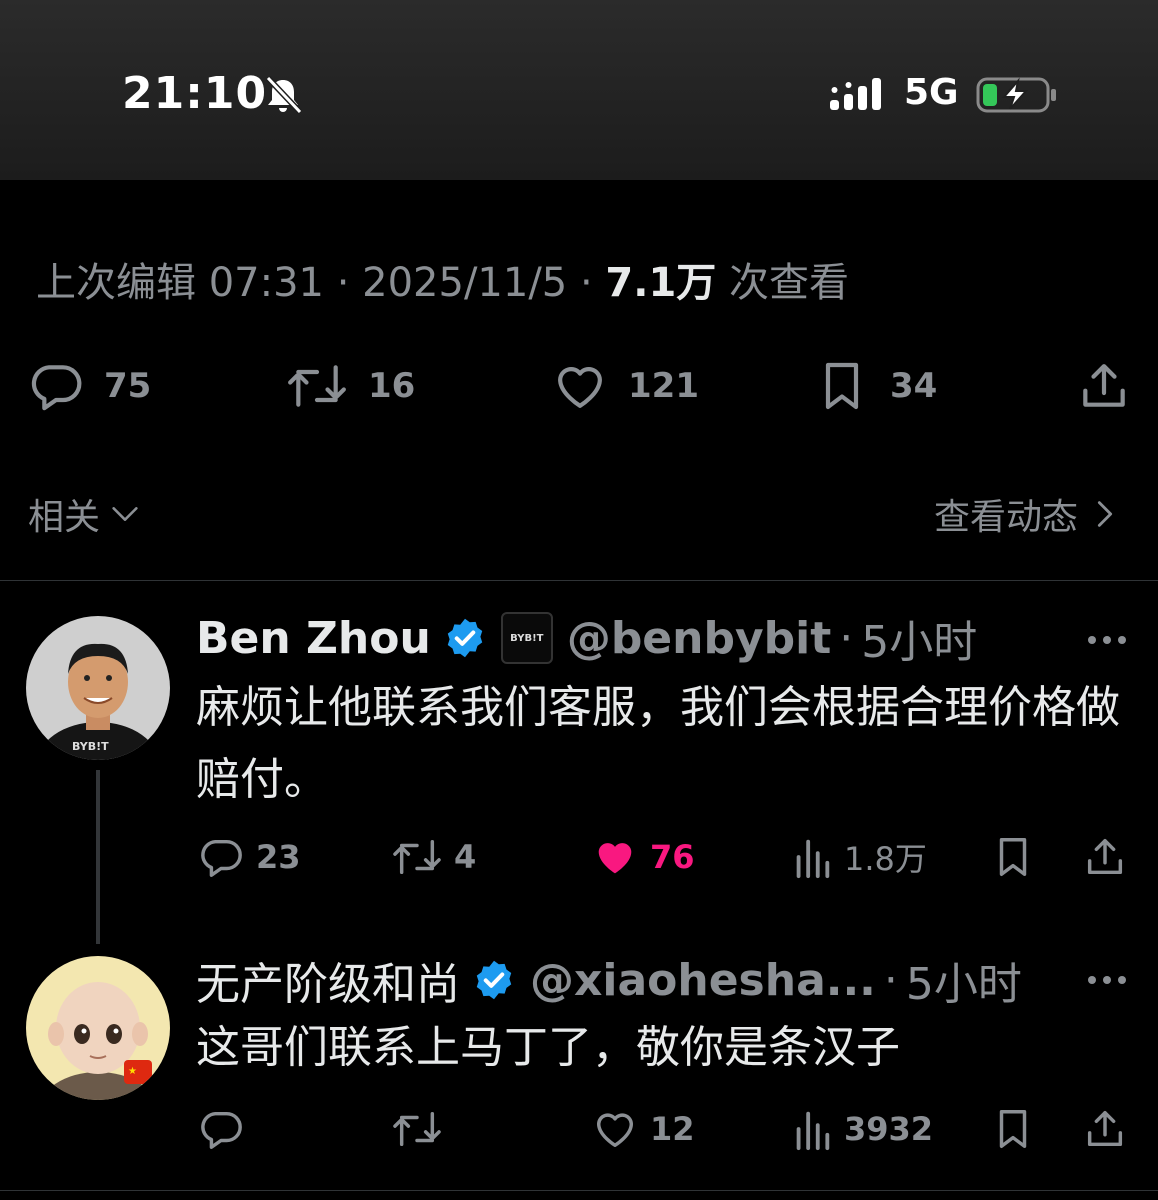 The image size is (1158, 1200). I want to click on avatar: ★, so click(98, 1028).